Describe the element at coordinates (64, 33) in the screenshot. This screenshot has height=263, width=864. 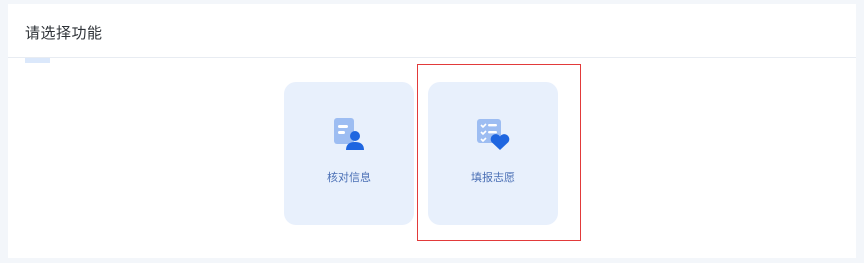
I see `panel-title: 请选择功能` at that location.